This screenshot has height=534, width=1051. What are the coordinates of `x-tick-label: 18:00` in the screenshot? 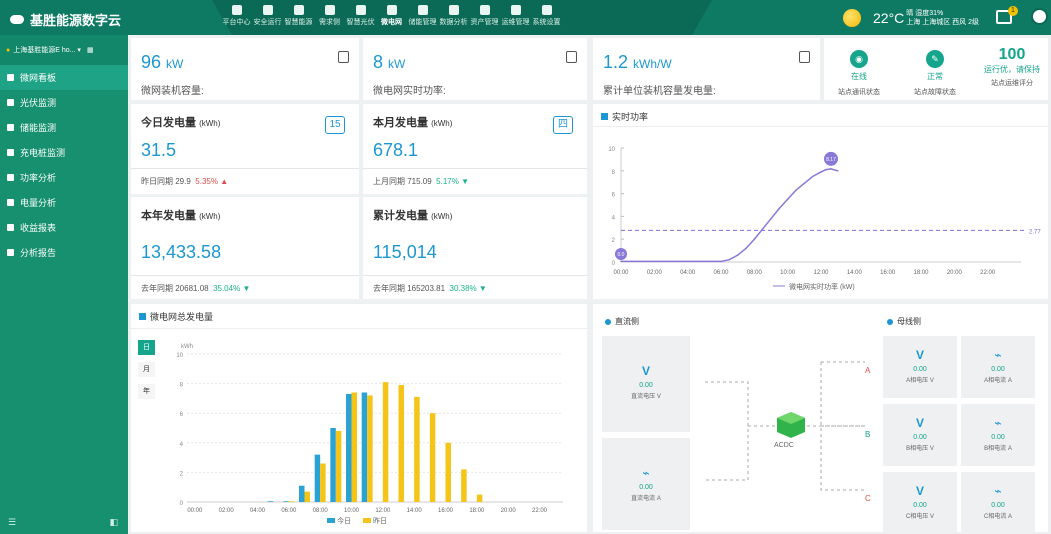 It's located at (477, 511).